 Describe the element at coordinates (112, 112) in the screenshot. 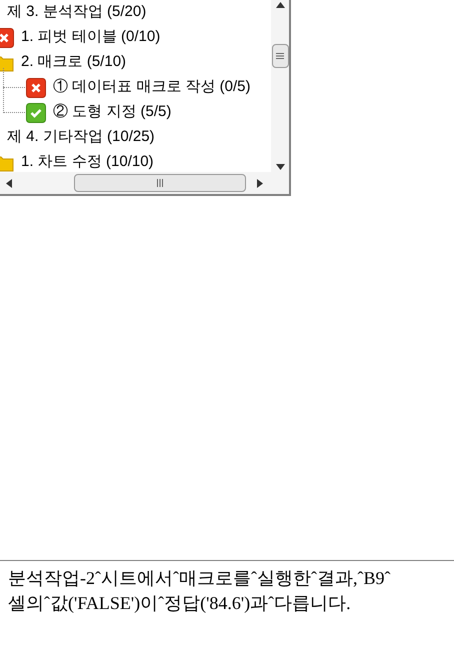

I see `tree-item: ② 도형 지정 (5/5)` at that location.